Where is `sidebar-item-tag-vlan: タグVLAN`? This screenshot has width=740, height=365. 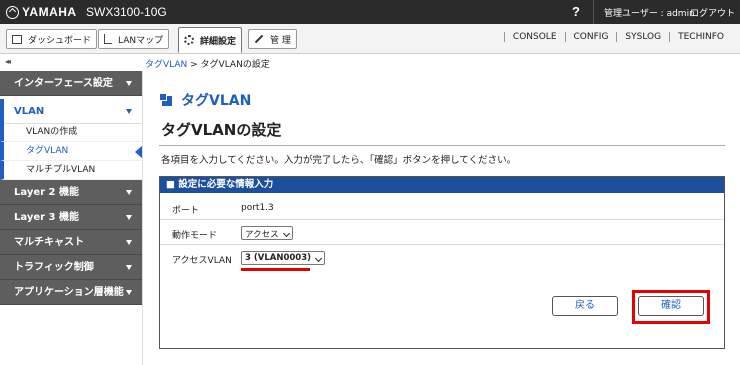 sidebar-item-tag-vlan: タグVLAN is located at coordinates (71, 151).